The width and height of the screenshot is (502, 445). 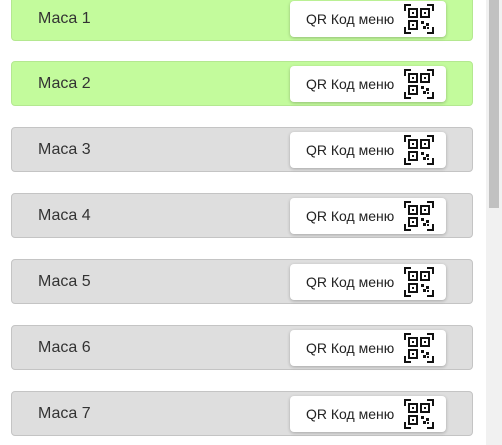 What do you see at coordinates (242, 83) in the screenshot?
I see `table-row: Маса 2 QR Код меню` at bounding box center [242, 83].